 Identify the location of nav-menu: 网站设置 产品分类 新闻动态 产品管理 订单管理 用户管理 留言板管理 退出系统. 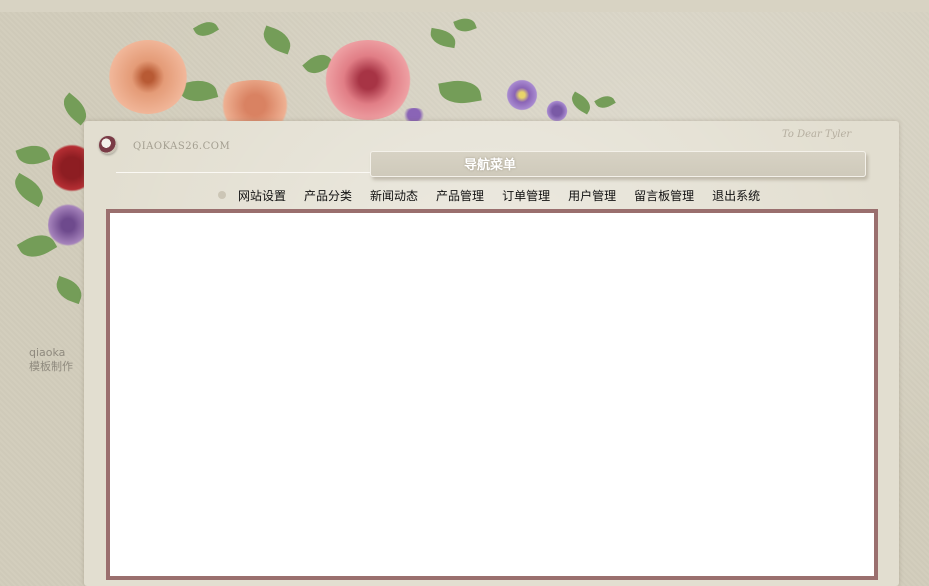
(493, 195).